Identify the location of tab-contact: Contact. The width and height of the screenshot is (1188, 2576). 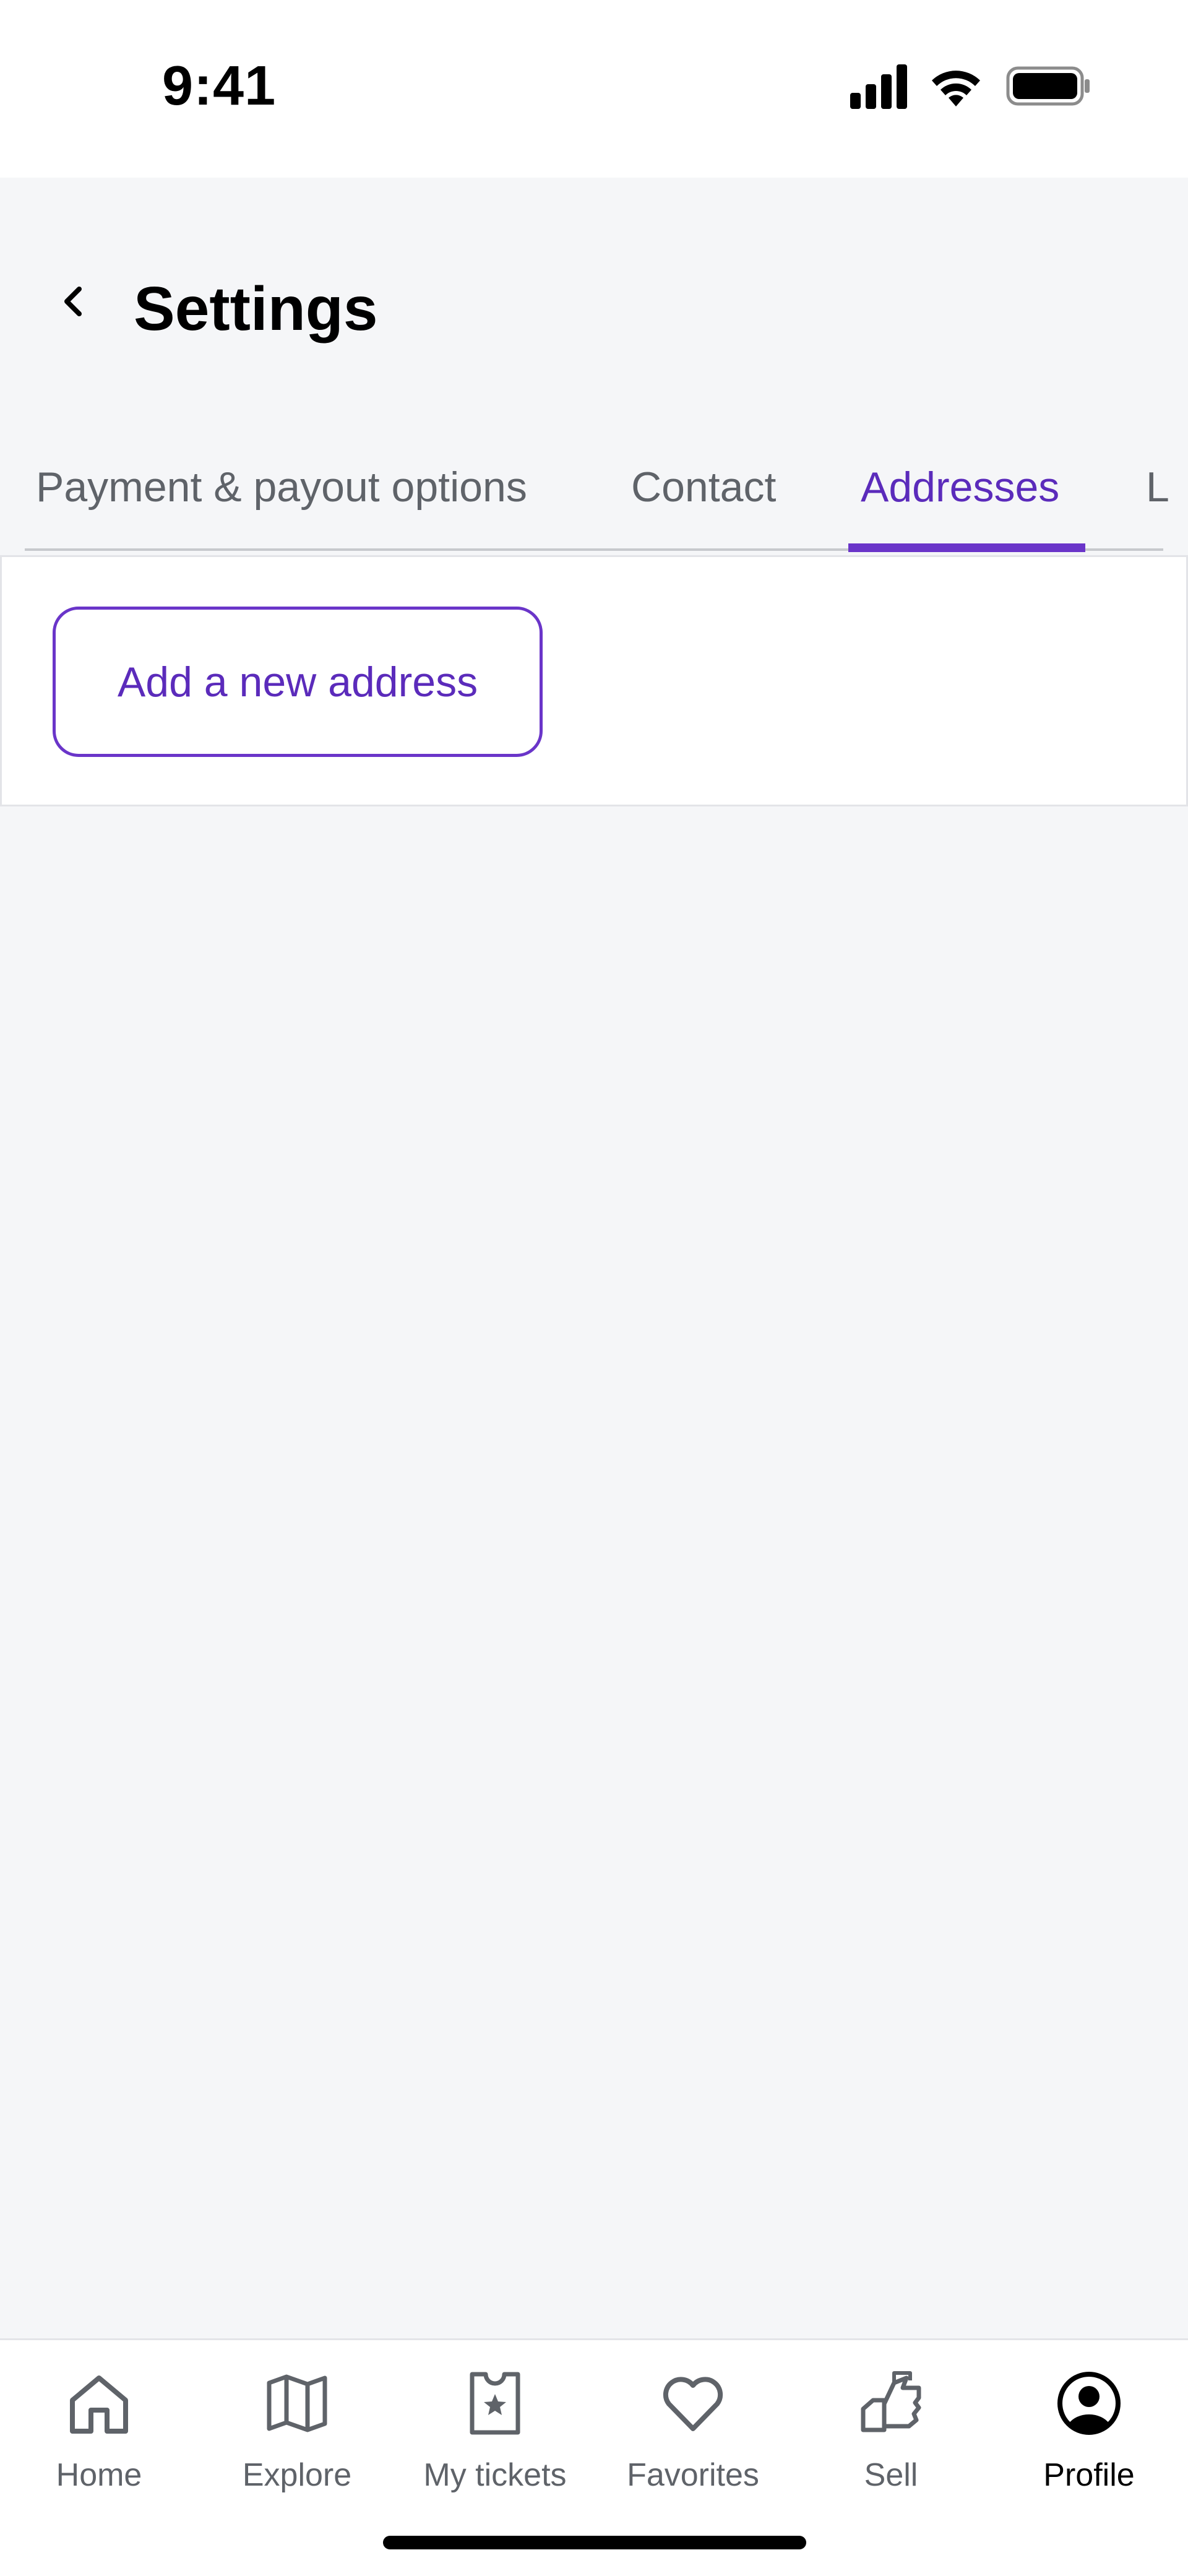
(703, 487).